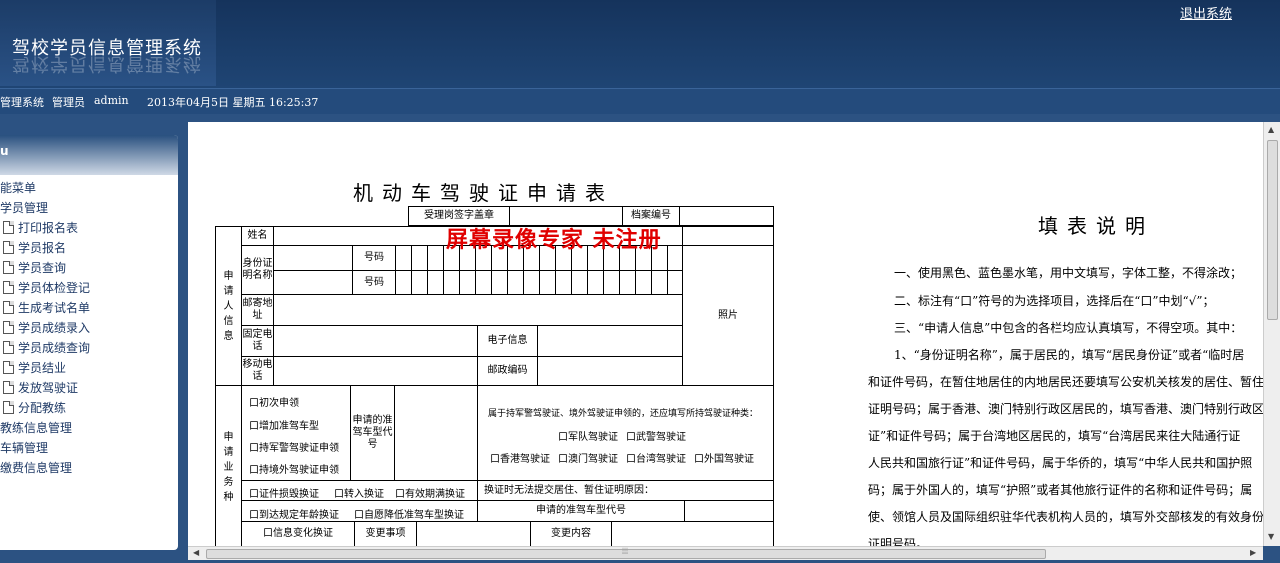 This screenshot has height=563, width=1280. I want to click on sidebar-item-label: 学员成绩查询, so click(54, 347).